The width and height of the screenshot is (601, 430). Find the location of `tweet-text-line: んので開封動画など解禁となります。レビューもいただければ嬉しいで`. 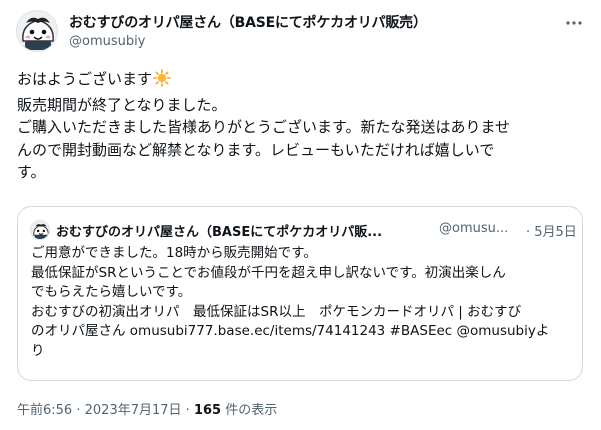

tweet-text-line: んので開封動画など解禁となります。レビューもいただければ嬉しいで is located at coordinates (256, 149).